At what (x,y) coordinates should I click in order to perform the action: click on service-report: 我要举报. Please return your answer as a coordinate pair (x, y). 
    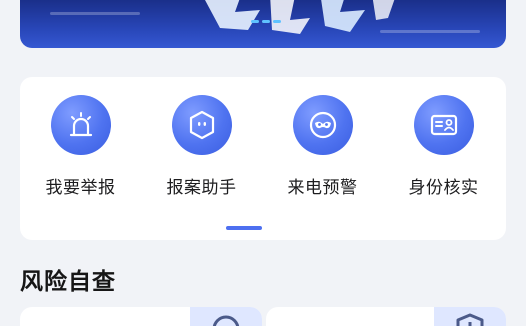
    Looking at the image, I should click on (80, 150).